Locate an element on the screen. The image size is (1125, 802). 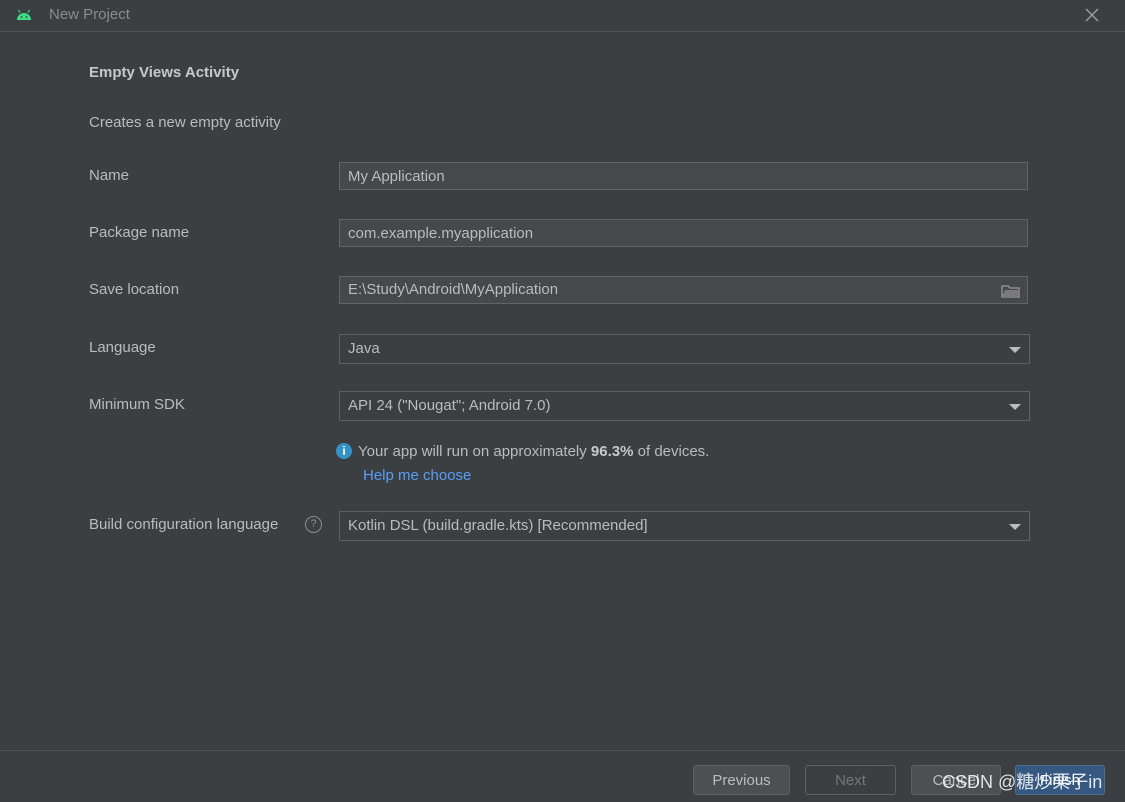
min-sdk-value: API 24 ("Nougat"; Android 7.0) is located at coordinates (449, 405).